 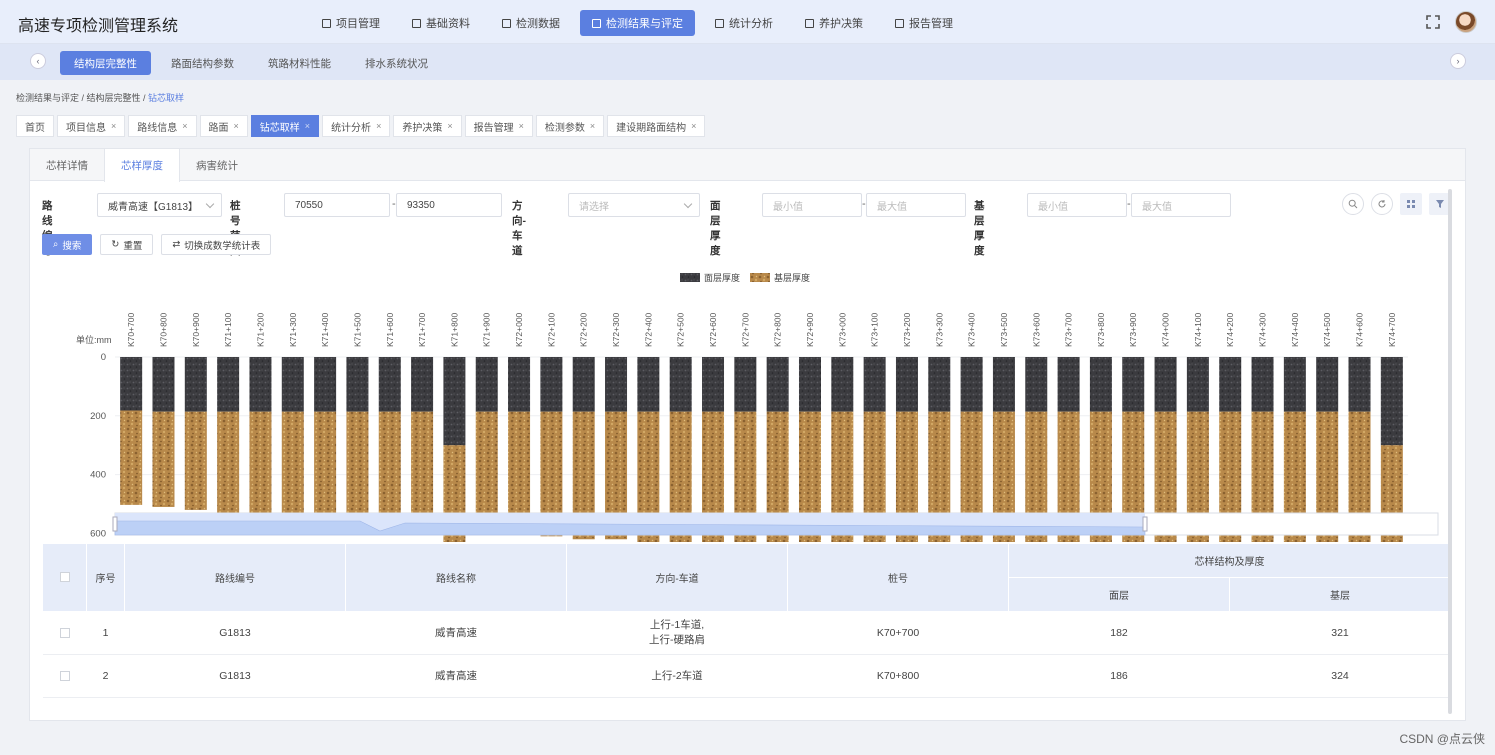 I want to click on page-tab-1: 项目信息 ×, so click(x=91, y=126).